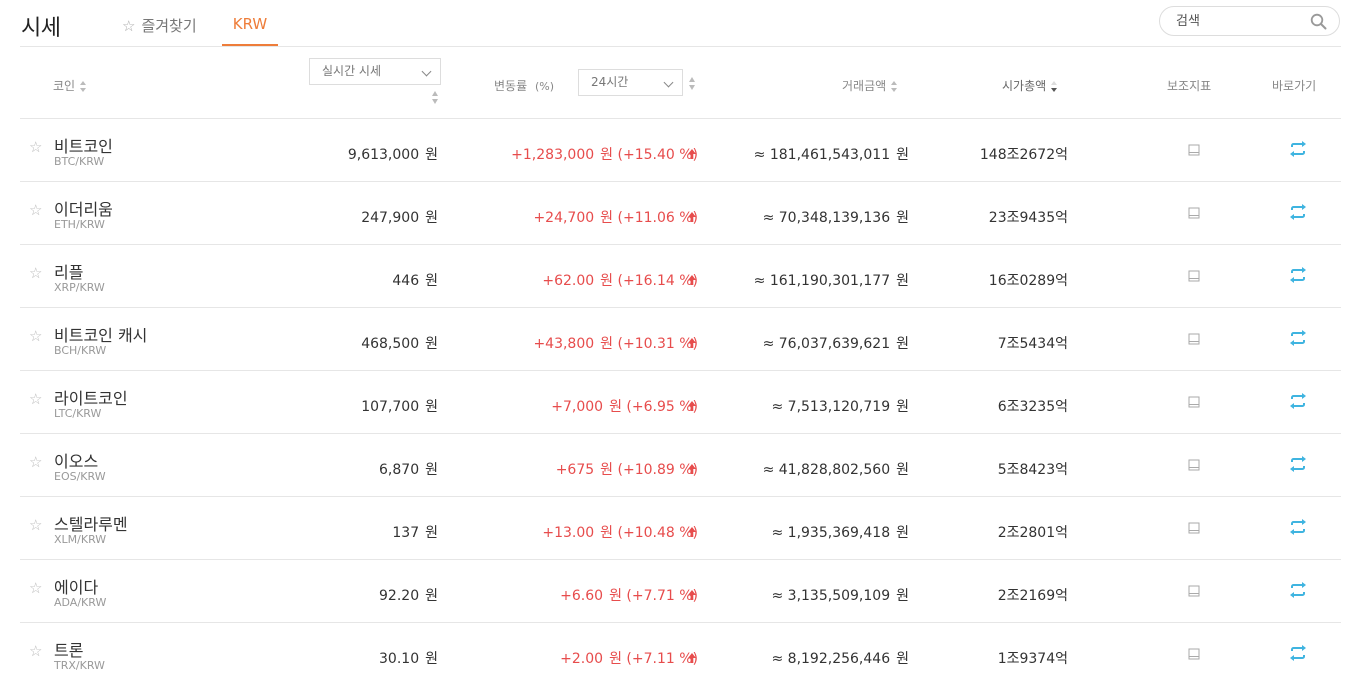  Describe the element at coordinates (250, 24) in the screenshot. I see `tab-krw-label: KRW` at that location.